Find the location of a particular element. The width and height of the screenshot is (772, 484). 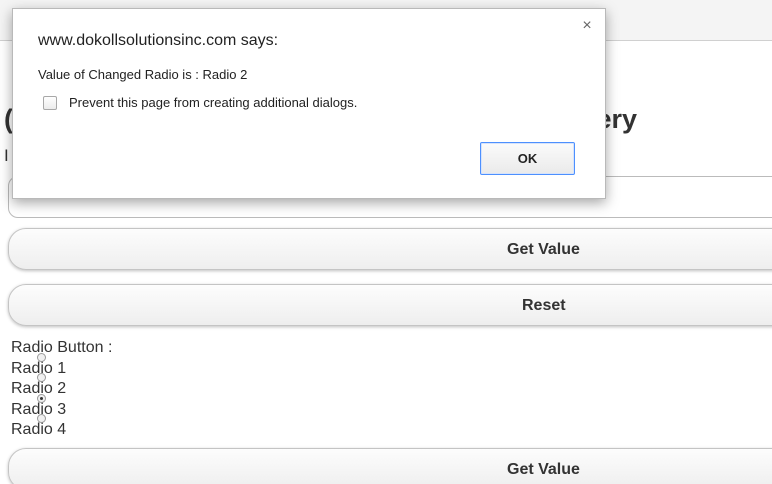

get-value-bottom-button: Get Value is located at coordinates (390, 466).